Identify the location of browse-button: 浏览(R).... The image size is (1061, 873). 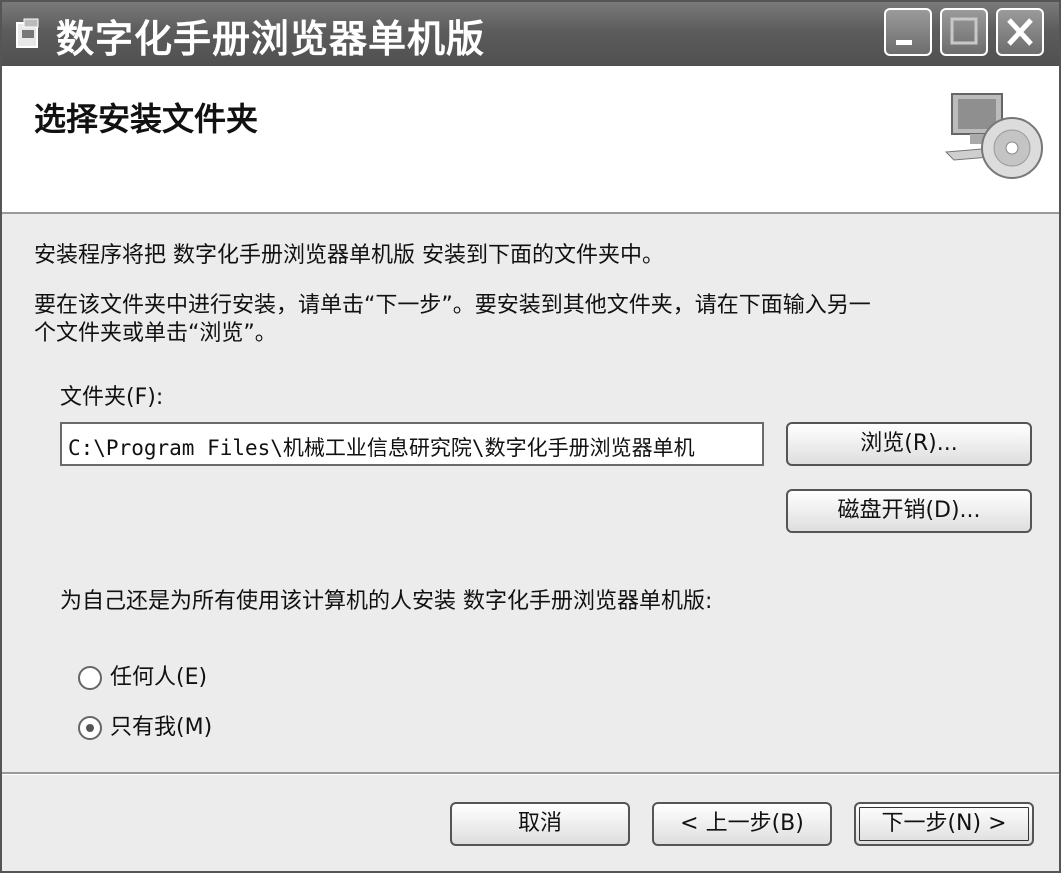
(909, 444).